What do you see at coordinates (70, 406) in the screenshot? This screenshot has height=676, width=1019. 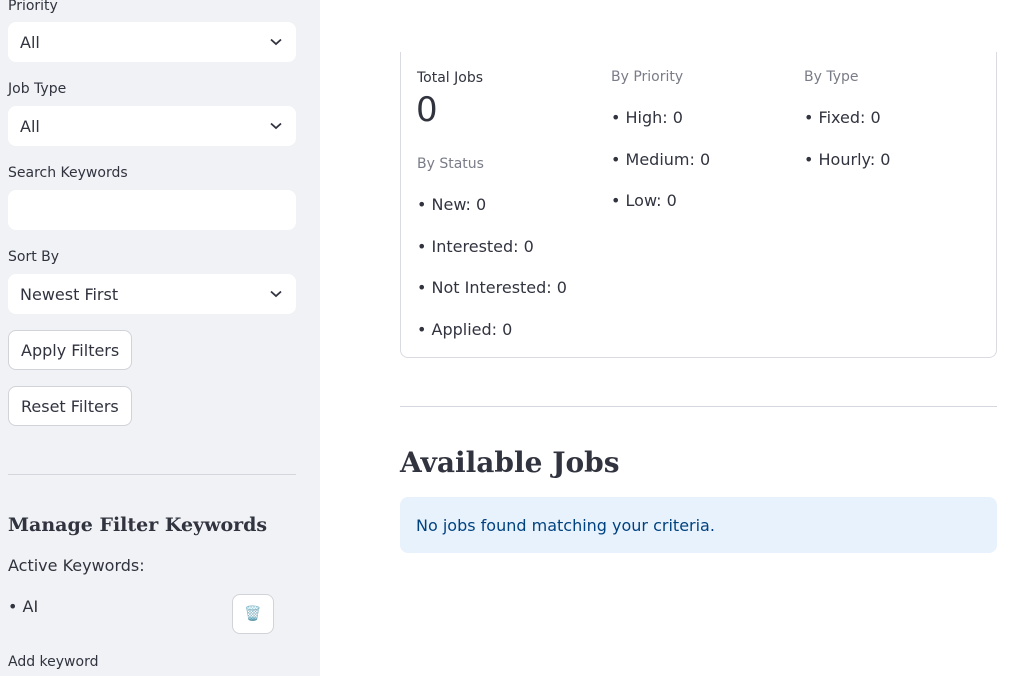 I see `reset-filters-button: Reset Filters` at bounding box center [70, 406].